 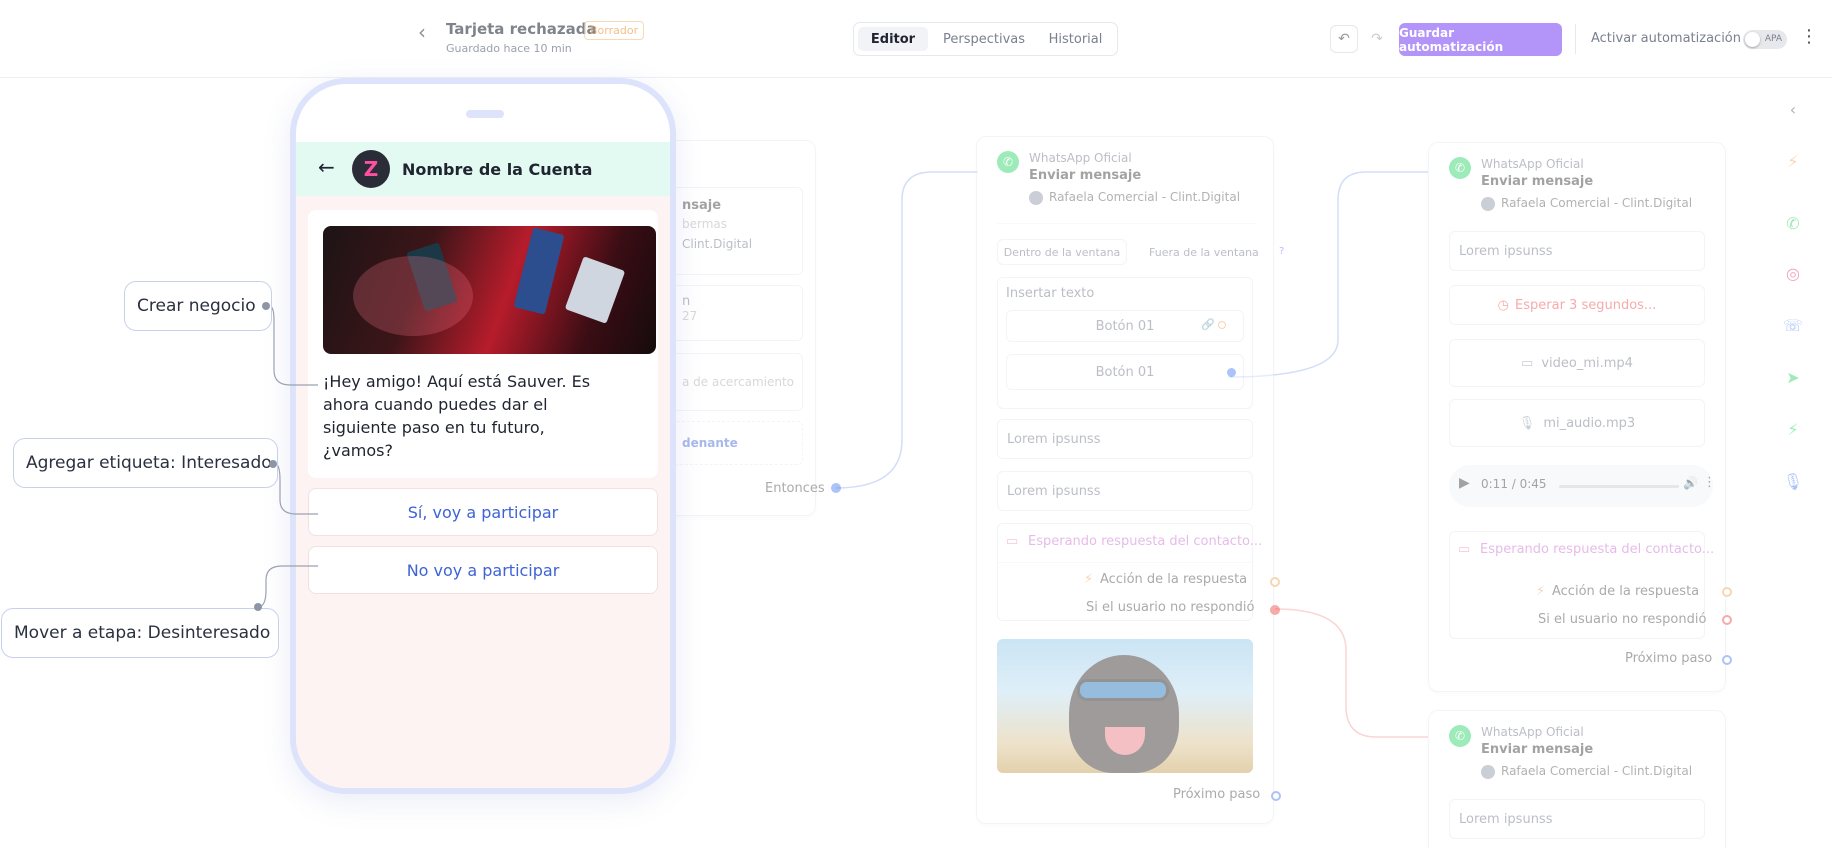 I want to click on annotation-create-deal: Crear negocio, so click(x=198, y=306).